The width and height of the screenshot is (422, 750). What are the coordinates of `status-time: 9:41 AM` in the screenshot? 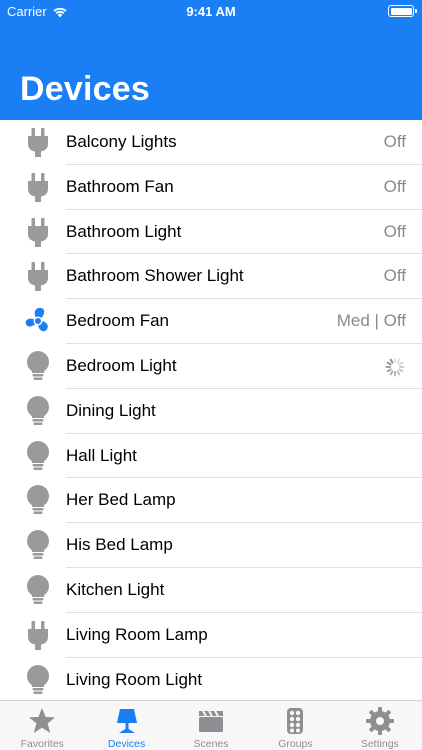 It's located at (211, 11).